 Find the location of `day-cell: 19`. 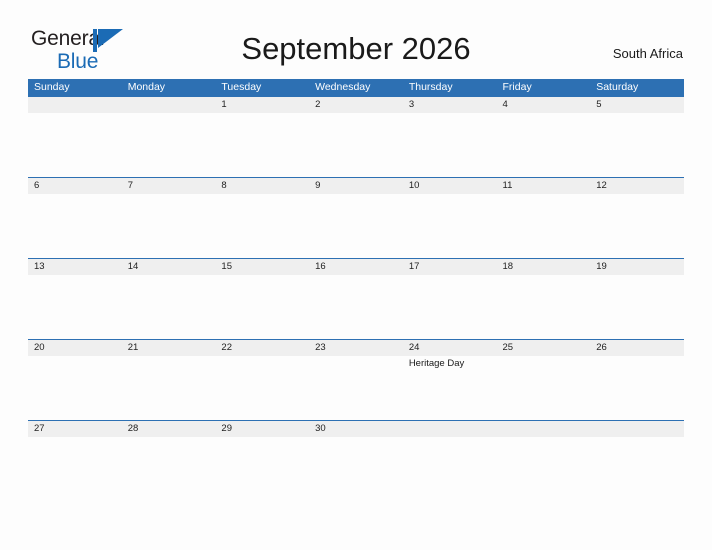

day-cell: 19 is located at coordinates (637, 299).